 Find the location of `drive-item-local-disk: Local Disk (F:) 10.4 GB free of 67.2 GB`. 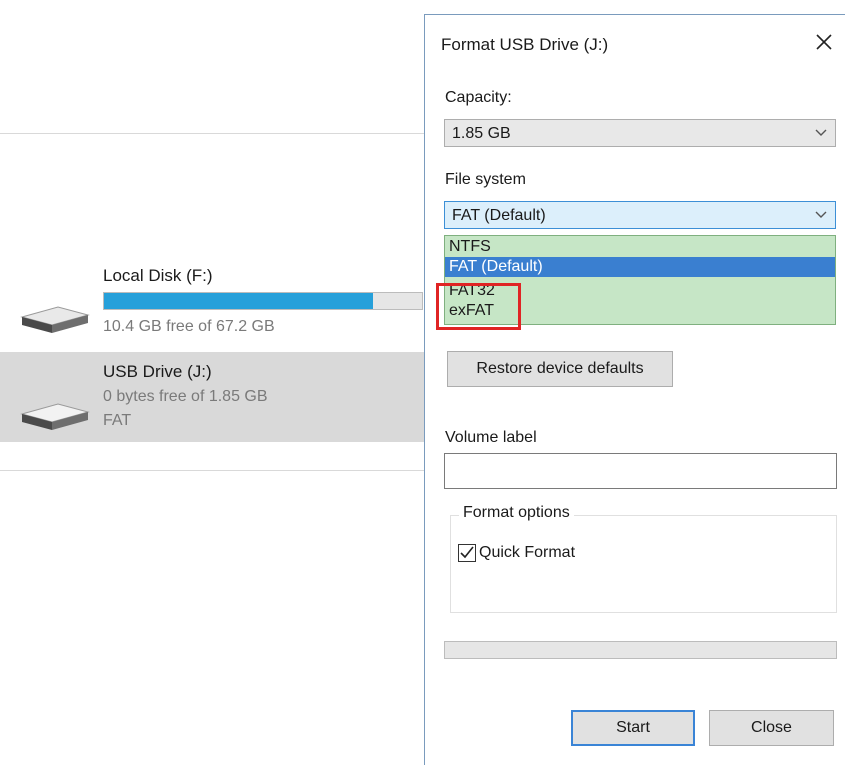

drive-item-local-disk: Local Disk (F:) 10.4 GB free of 67.2 GB is located at coordinates (215, 300).